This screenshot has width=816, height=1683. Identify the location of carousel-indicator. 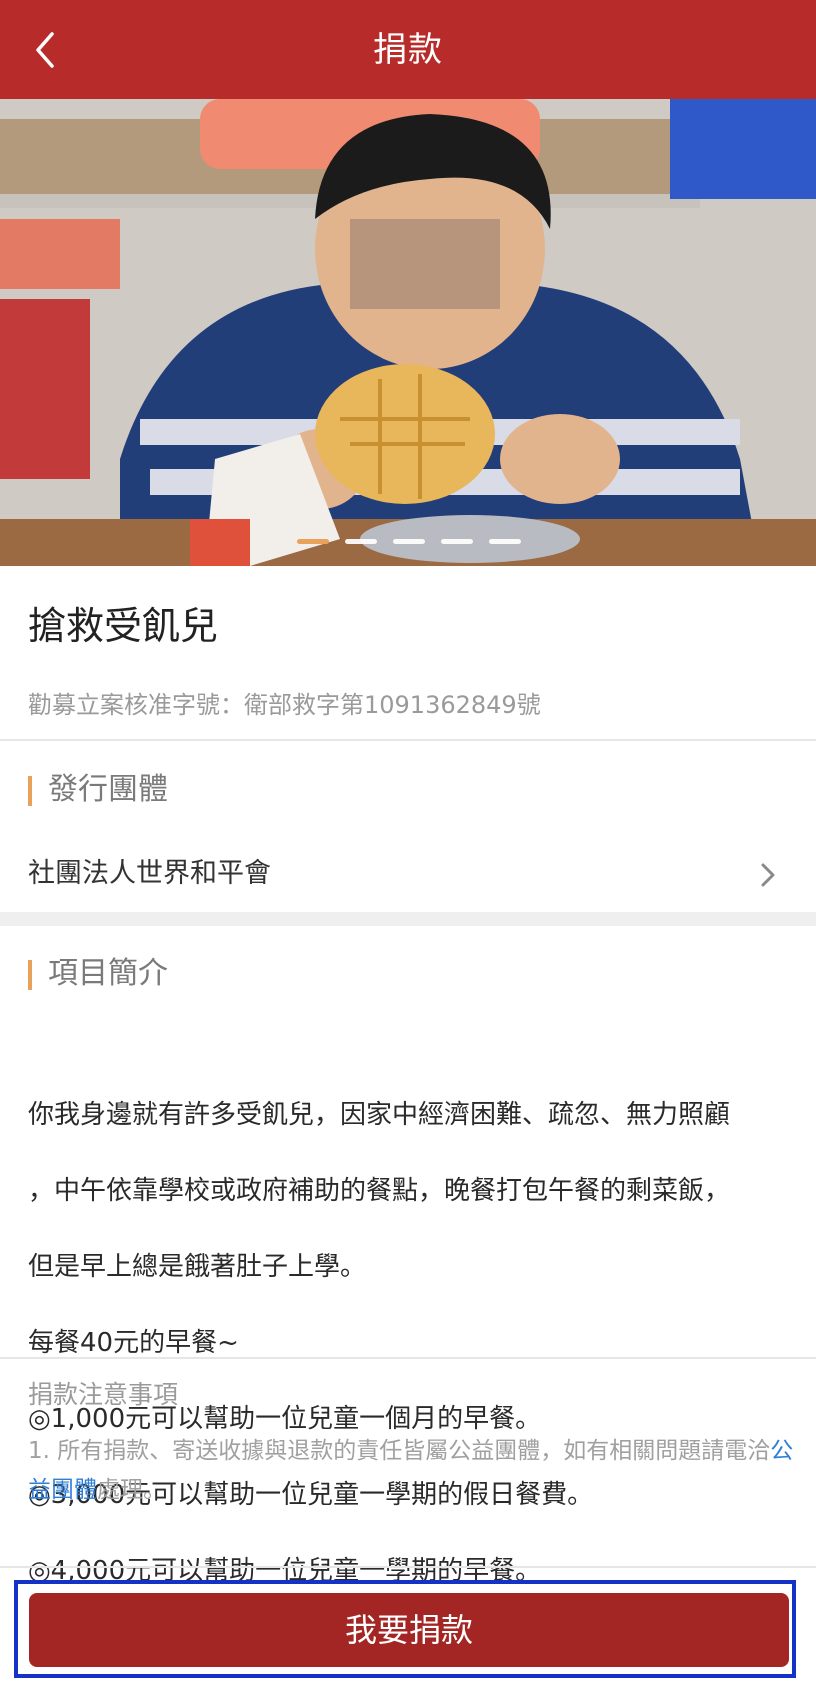
(408, 542).